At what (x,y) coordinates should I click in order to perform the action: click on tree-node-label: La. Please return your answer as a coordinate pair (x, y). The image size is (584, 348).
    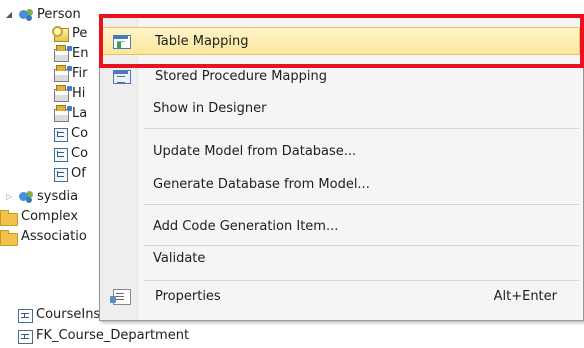
    Looking at the image, I should click on (80, 113).